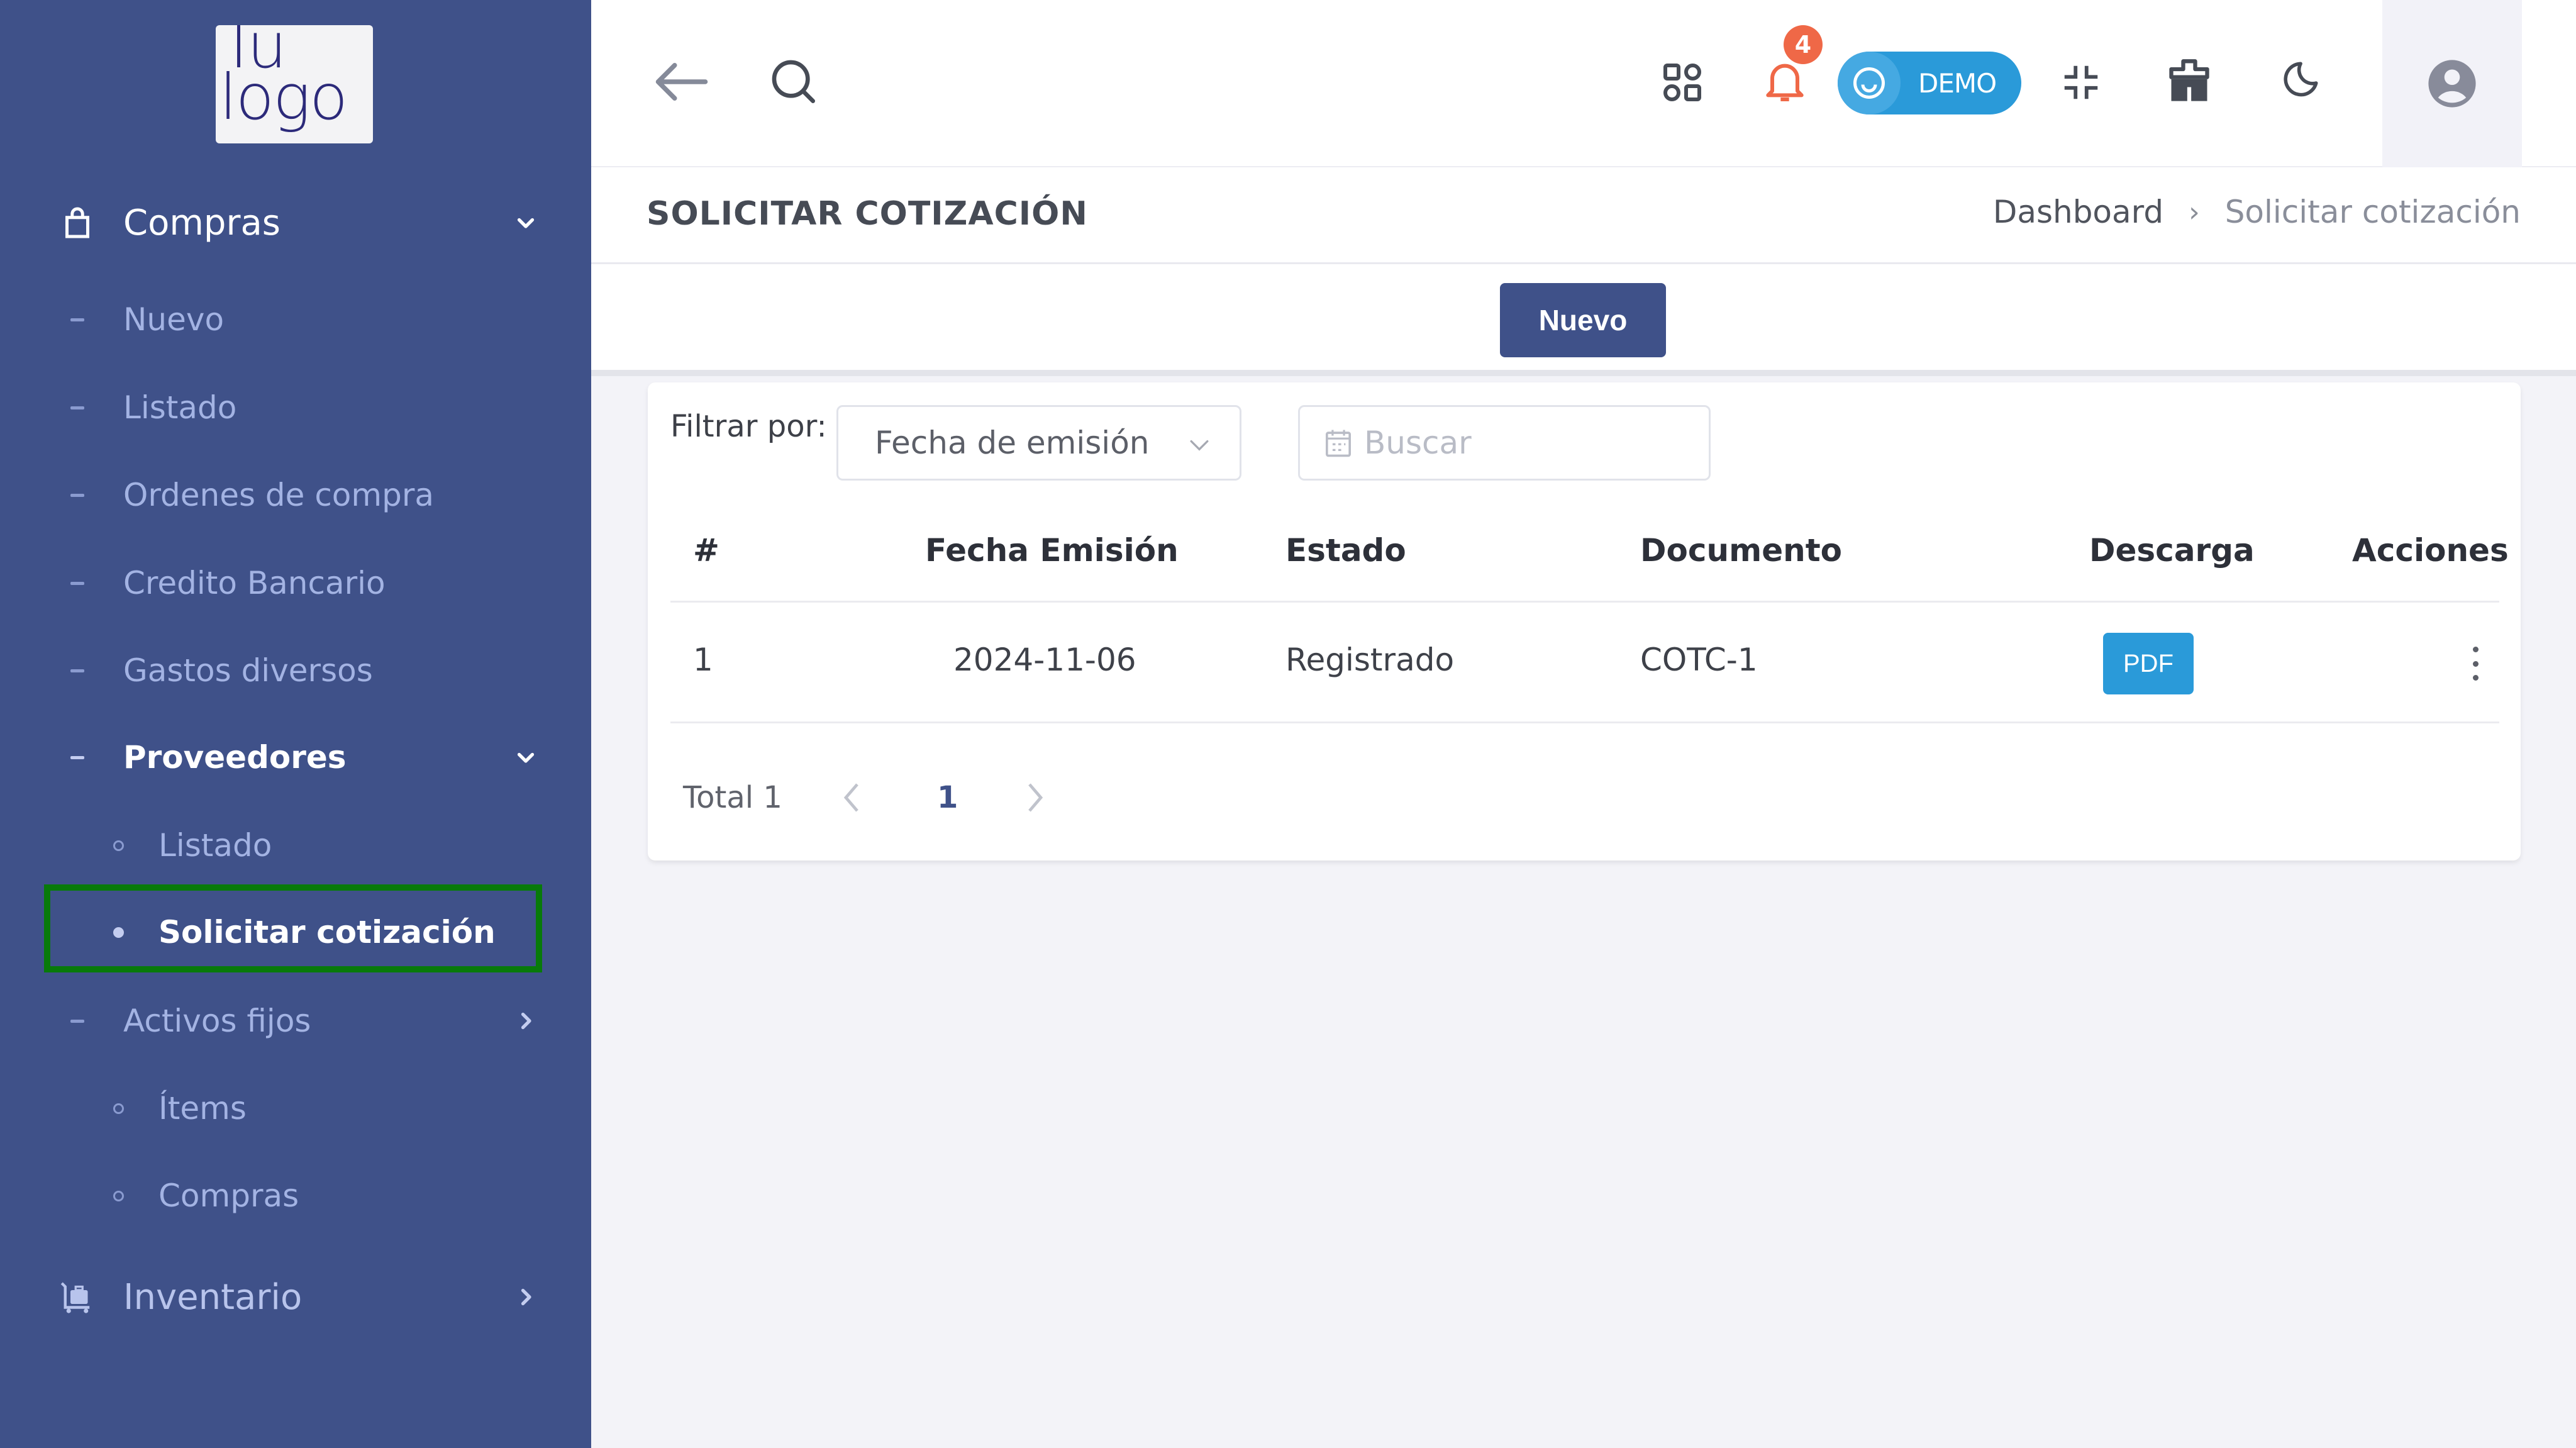 The image size is (2576, 1448). I want to click on download-pdf-button: PDF, so click(2148, 663).